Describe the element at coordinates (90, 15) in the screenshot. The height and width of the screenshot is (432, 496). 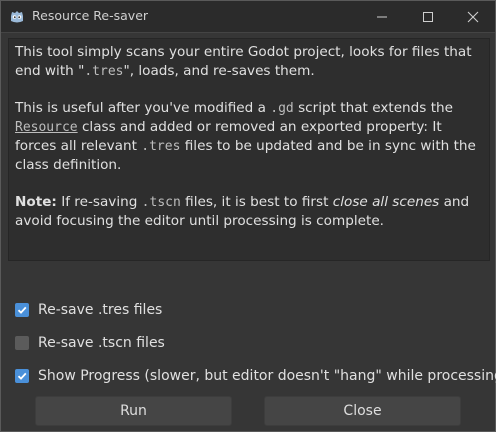
I see `window-title: Resource Re-saver` at that location.